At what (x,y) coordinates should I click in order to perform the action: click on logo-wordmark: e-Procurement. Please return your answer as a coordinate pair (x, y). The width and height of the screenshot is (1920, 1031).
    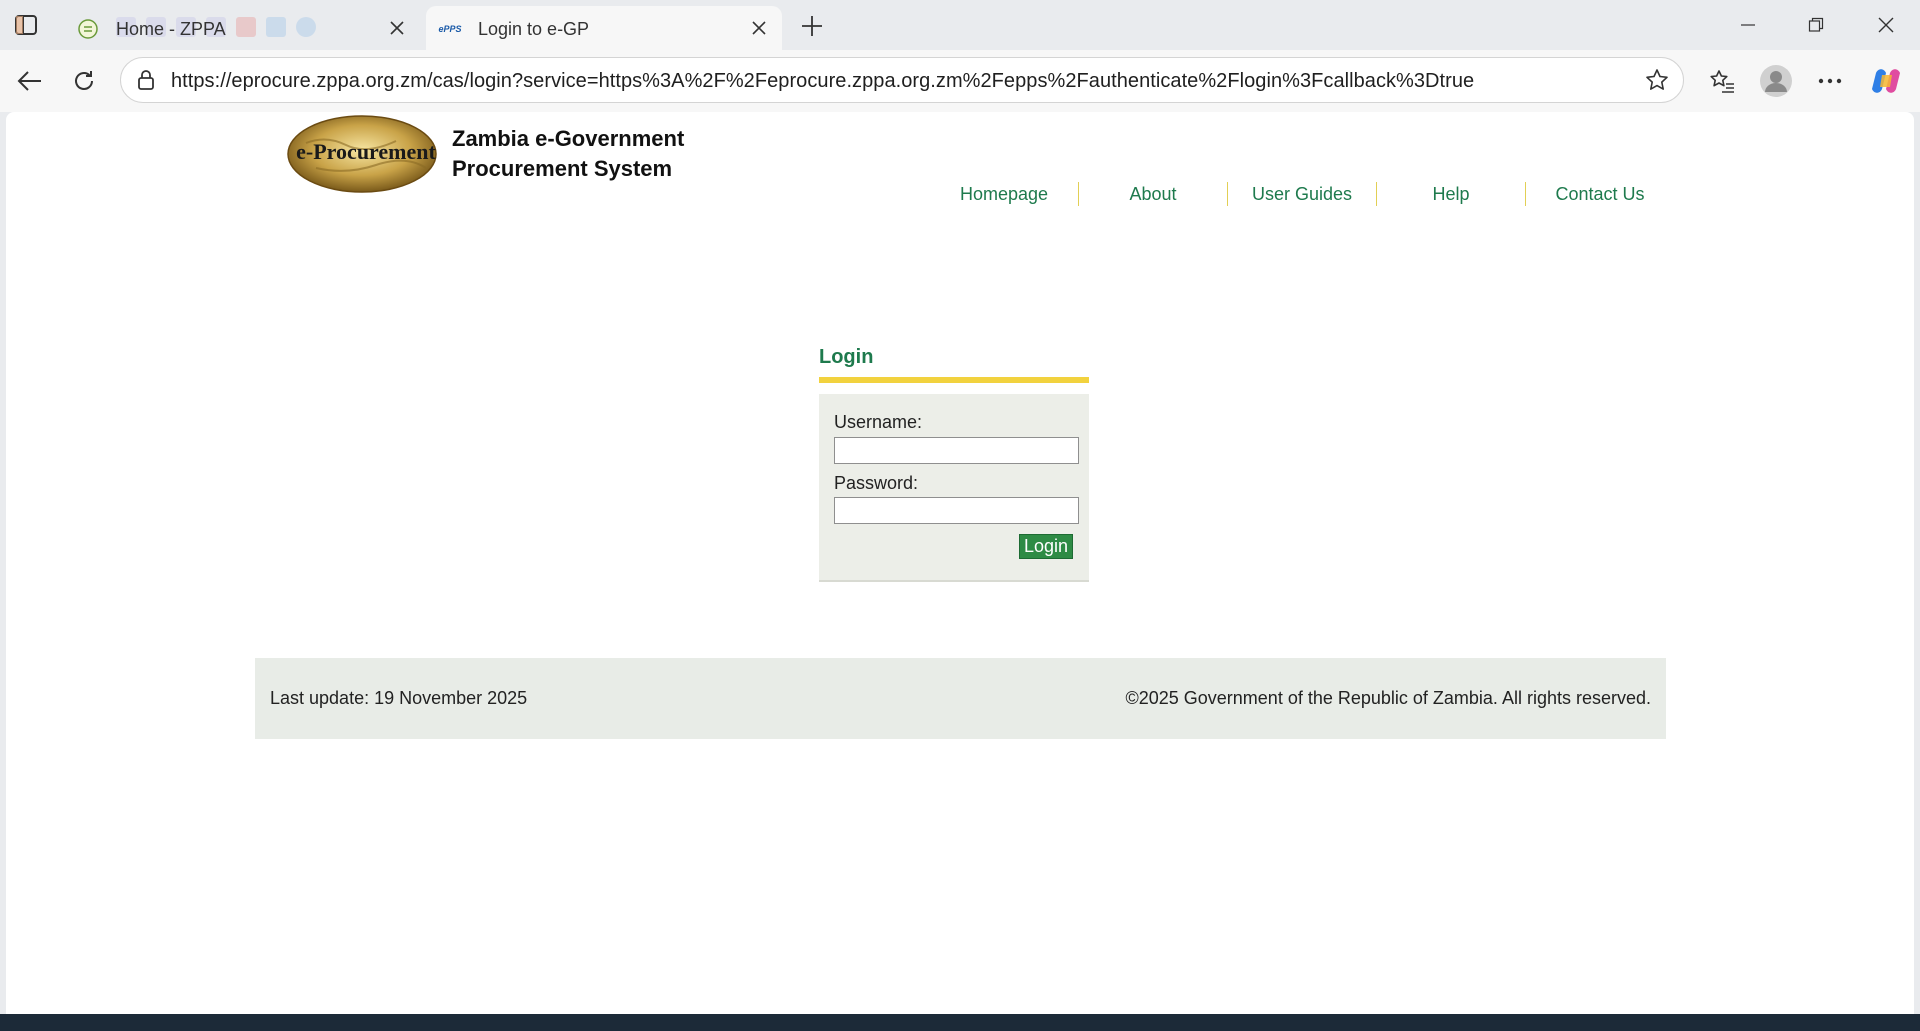
    Looking at the image, I should click on (366, 151).